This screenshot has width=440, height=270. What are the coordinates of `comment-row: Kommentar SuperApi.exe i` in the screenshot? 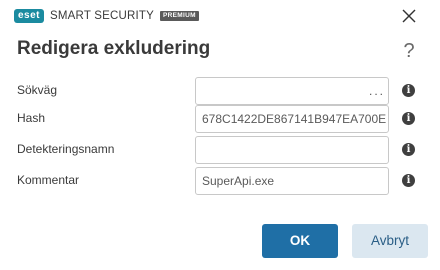 It's located at (220, 181).